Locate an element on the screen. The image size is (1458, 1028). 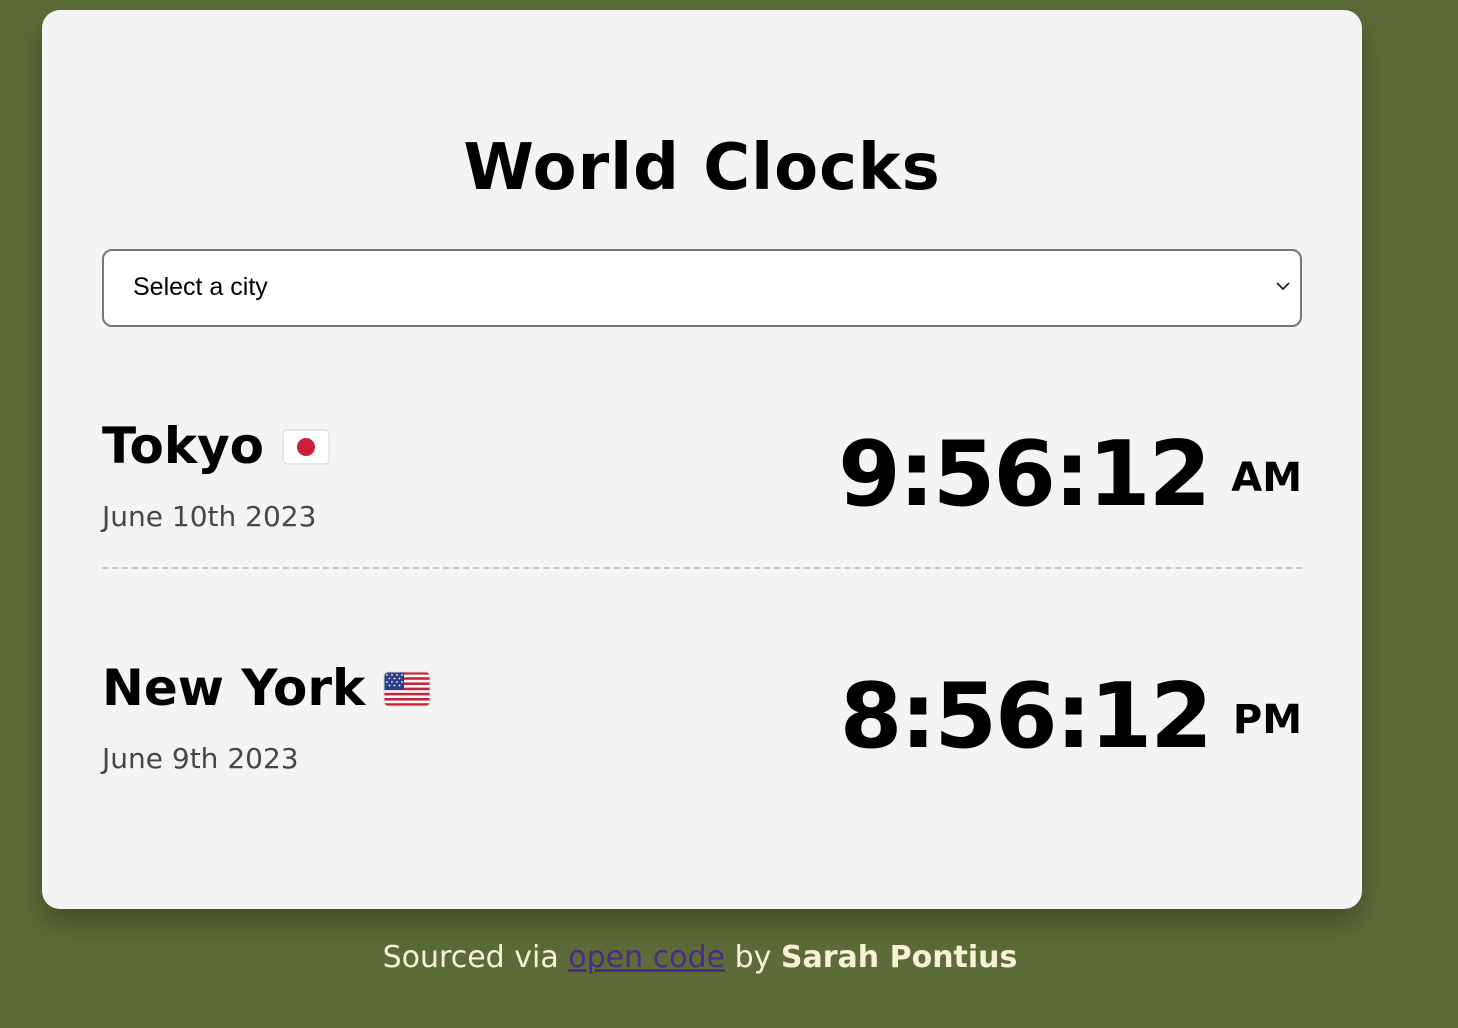
clock-row-tokyo: Tokyo June 10th 2023 9:56:12 AM is located at coordinates (702, 485).